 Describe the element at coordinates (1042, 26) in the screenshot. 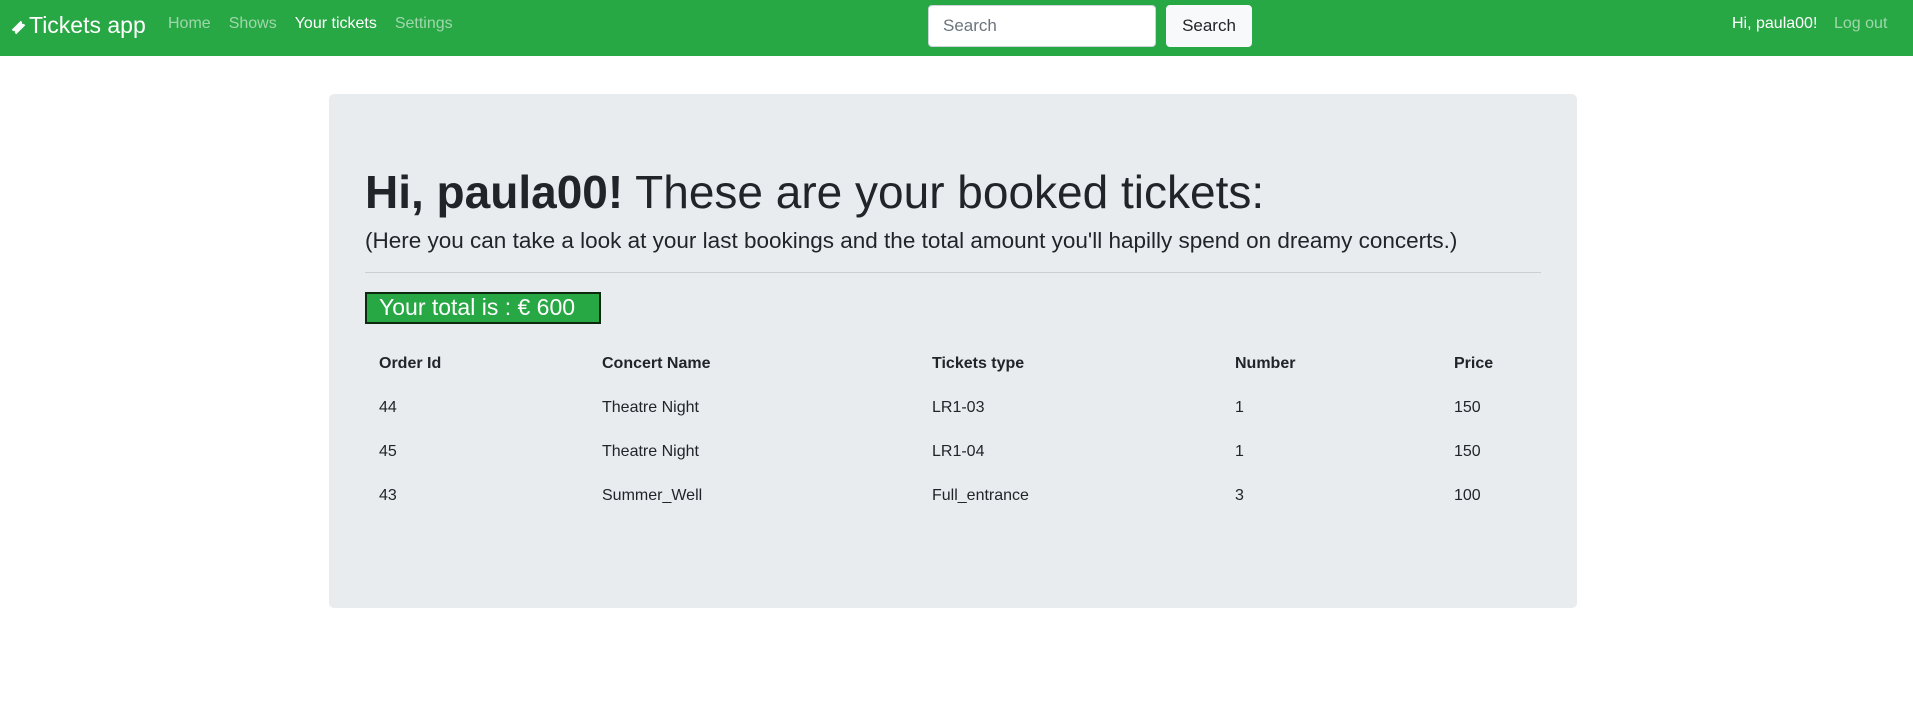

I see `search-input` at that location.